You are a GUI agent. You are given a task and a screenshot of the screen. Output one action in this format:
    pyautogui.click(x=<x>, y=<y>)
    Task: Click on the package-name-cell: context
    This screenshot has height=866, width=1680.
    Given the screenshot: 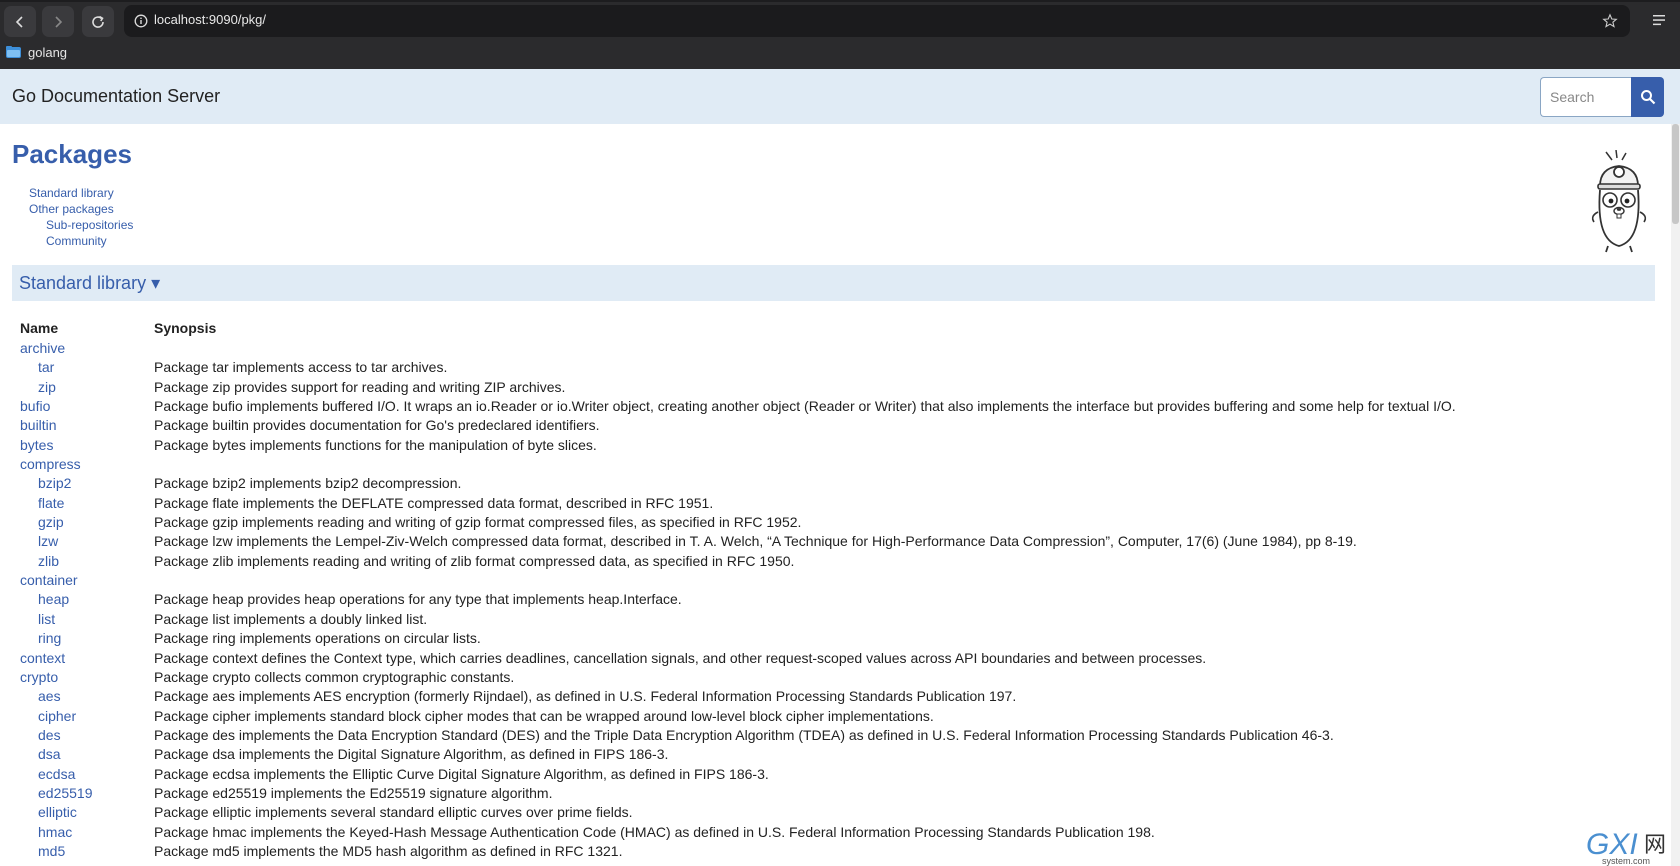 What is the action you would take?
    pyautogui.click(x=87, y=658)
    